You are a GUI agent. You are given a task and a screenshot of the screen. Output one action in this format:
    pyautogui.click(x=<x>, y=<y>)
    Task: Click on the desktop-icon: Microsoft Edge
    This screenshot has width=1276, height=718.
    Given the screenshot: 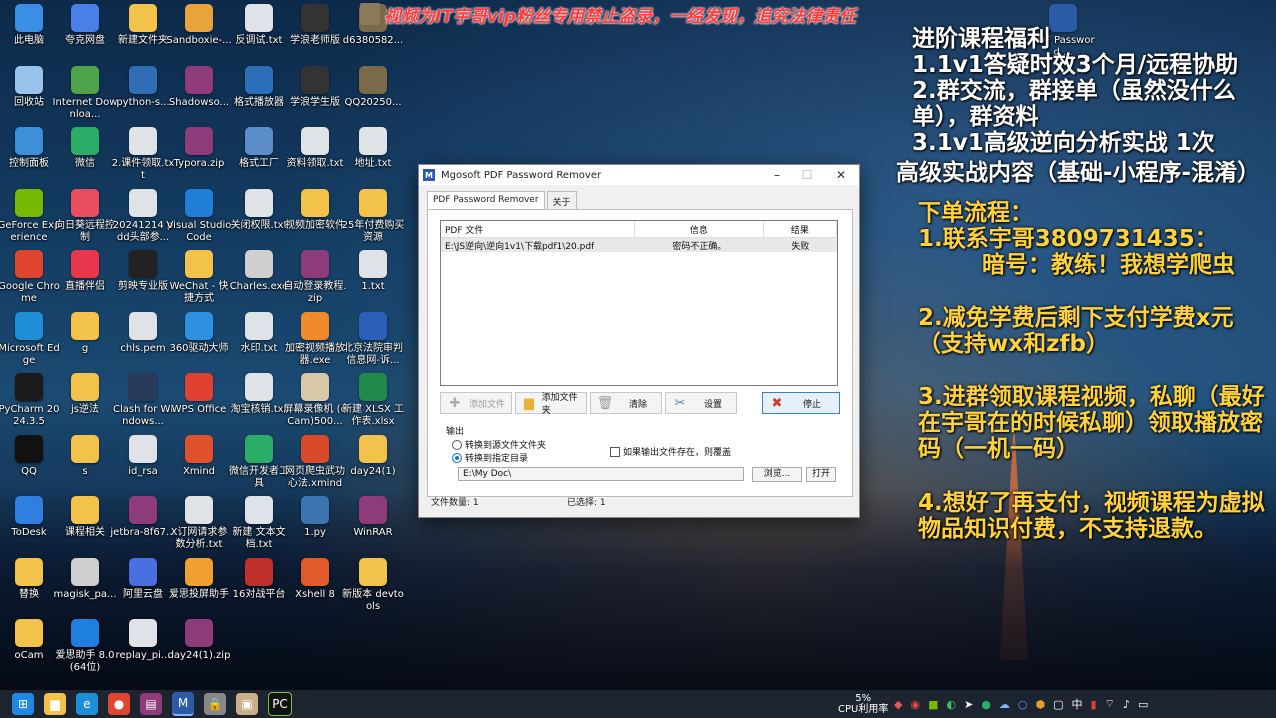 What is the action you would take?
    pyautogui.click(x=30, y=339)
    